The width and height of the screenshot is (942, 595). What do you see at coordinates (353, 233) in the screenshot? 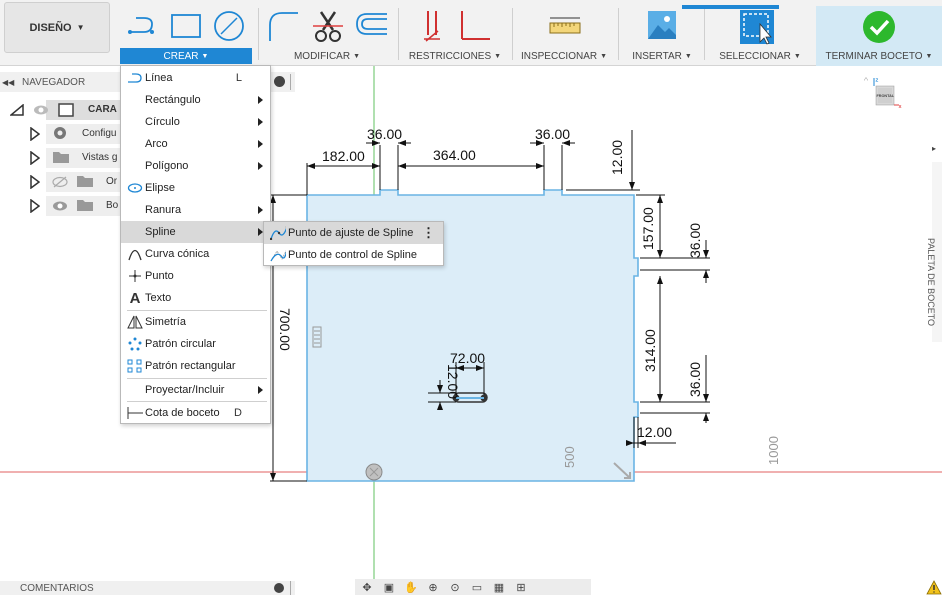
I see `menu-item-fit-point-spline: Punto de ajuste de Spline ⋮` at bounding box center [353, 233].